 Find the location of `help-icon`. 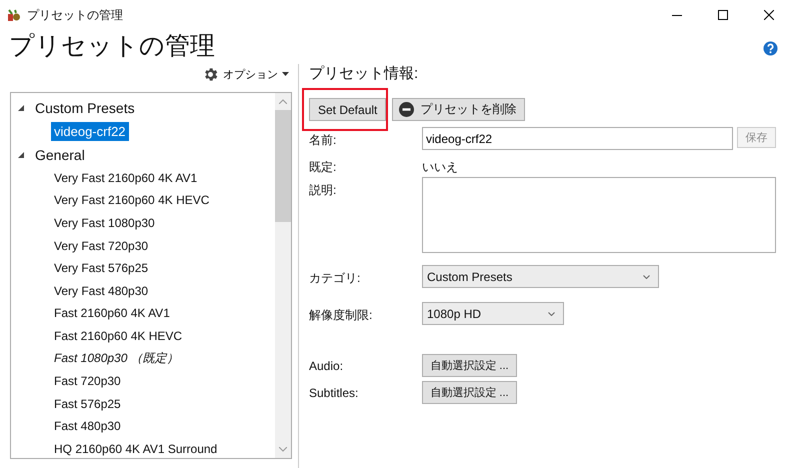

help-icon is located at coordinates (770, 48).